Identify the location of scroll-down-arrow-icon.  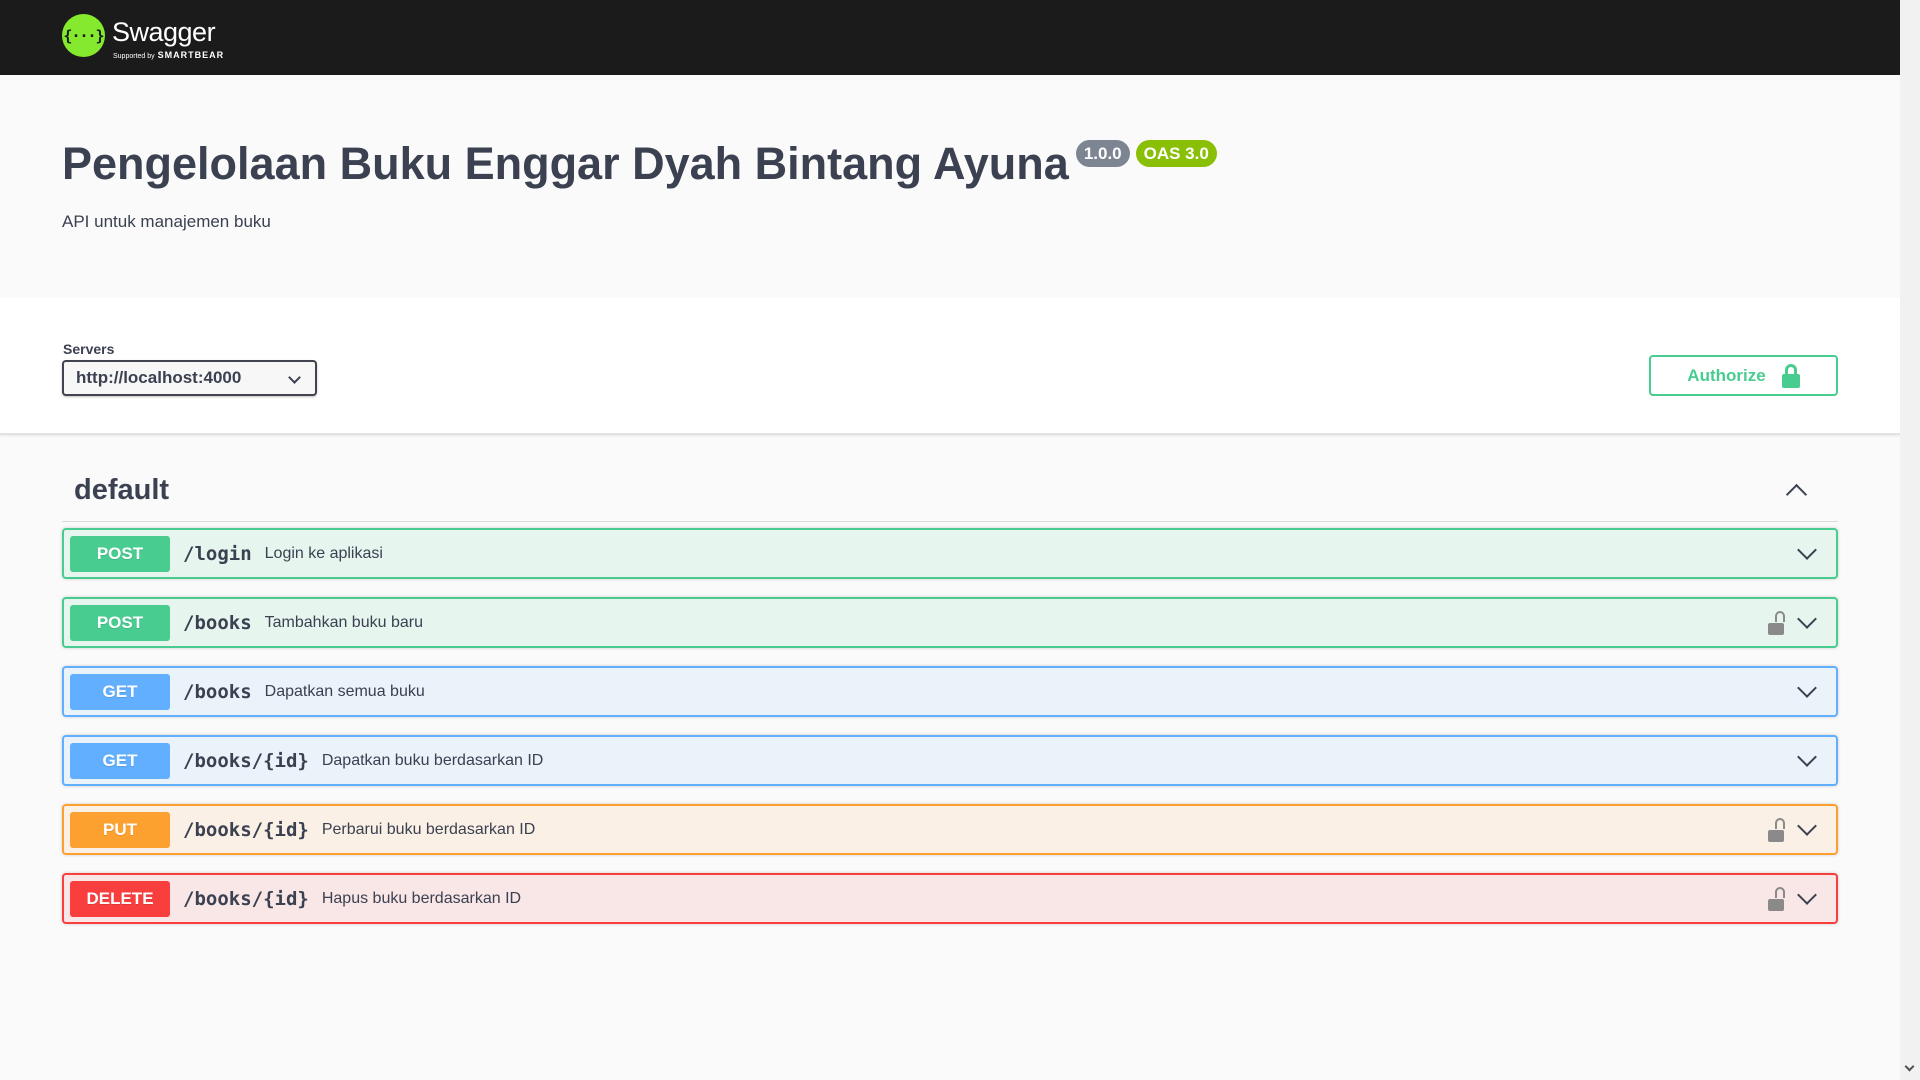
(1909, 1066).